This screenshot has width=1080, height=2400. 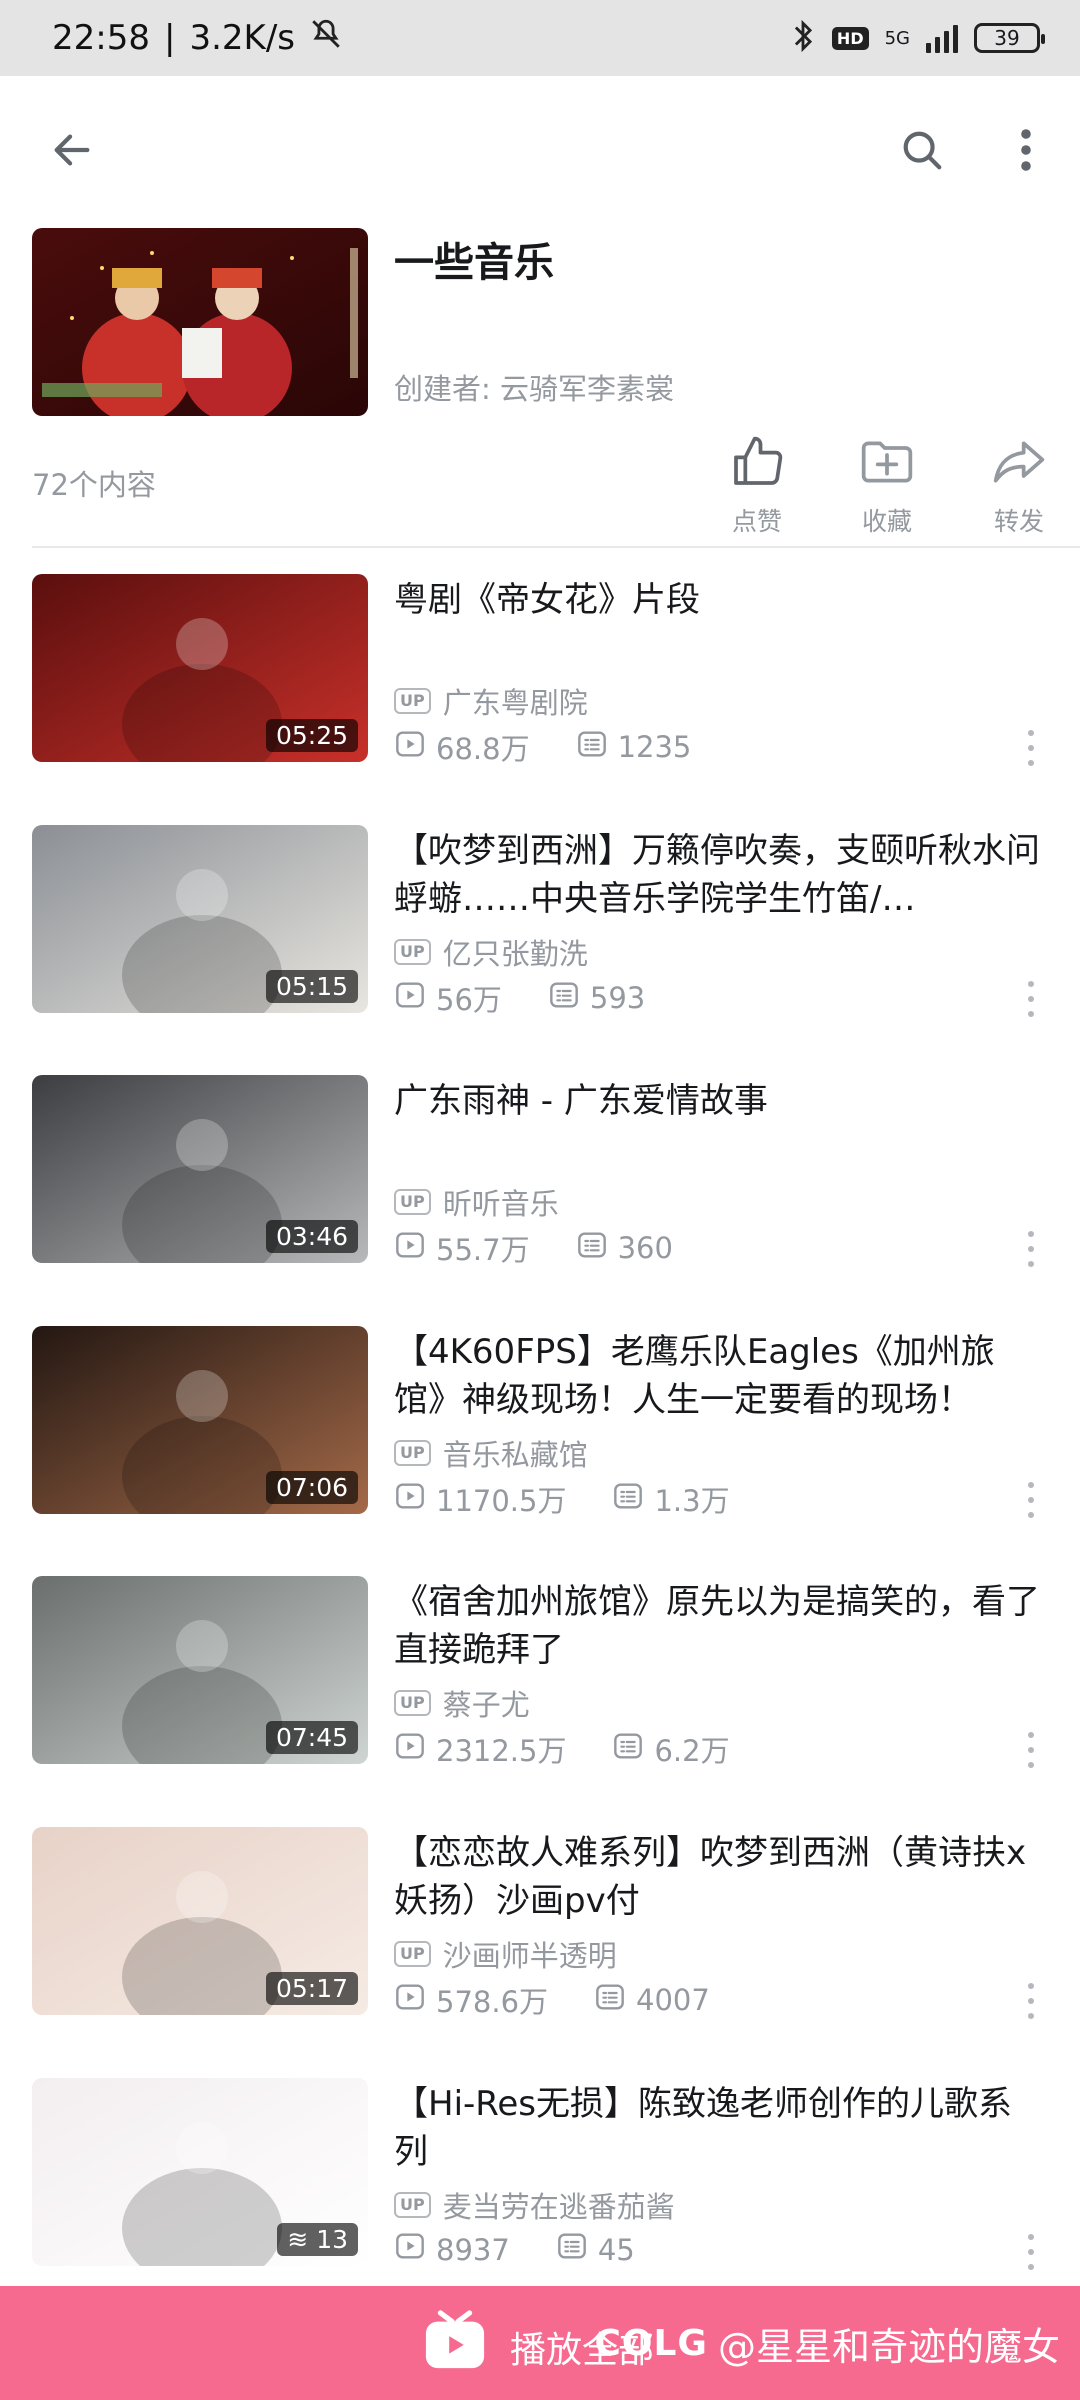 I want to click on play-count: 56万, so click(x=448, y=998).